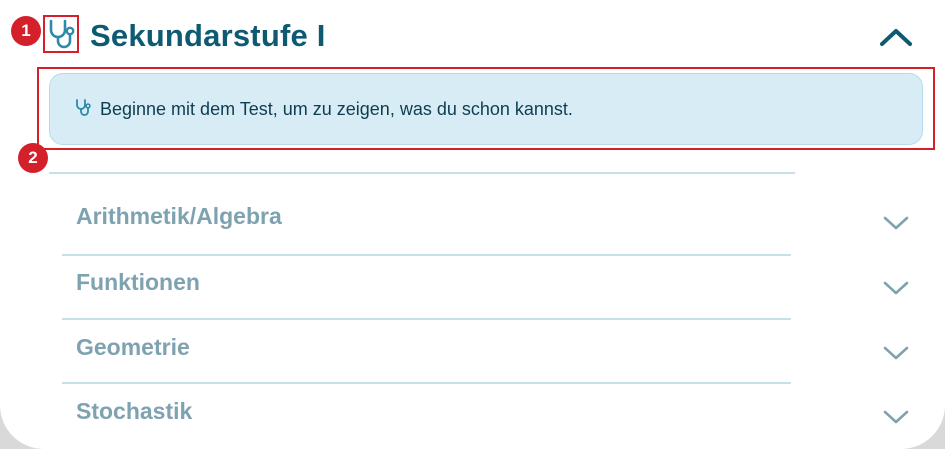  What do you see at coordinates (33, 158) in the screenshot?
I see `annotation-marker-2: 2` at bounding box center [33, 158].